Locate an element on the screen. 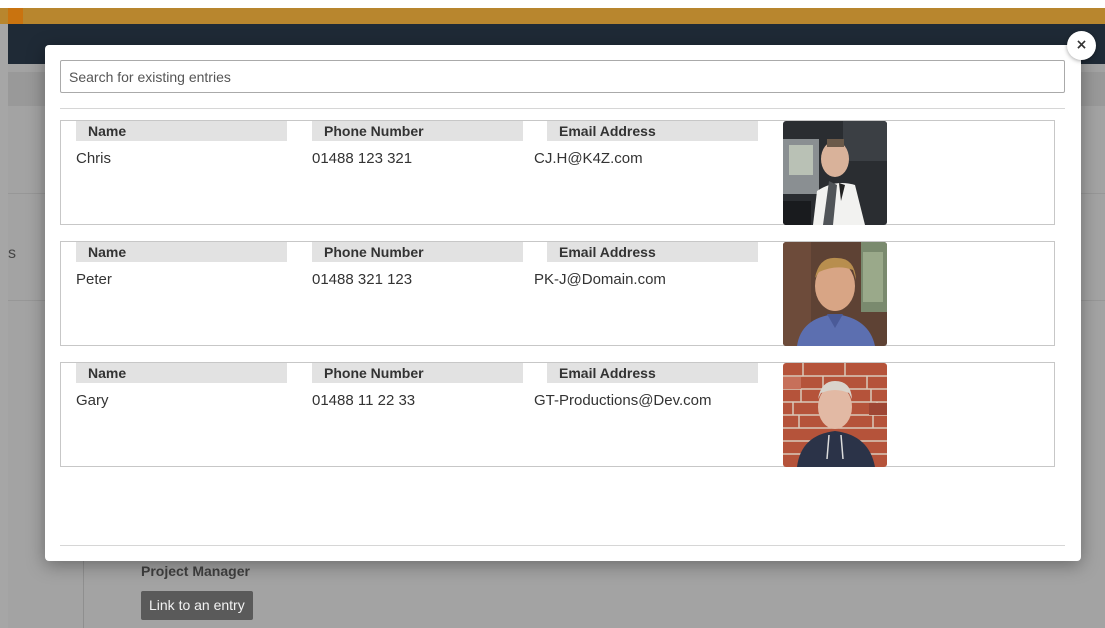 This screenshot has height=628, width=1105. app-accent-bar is located at coordinates (552, 16).